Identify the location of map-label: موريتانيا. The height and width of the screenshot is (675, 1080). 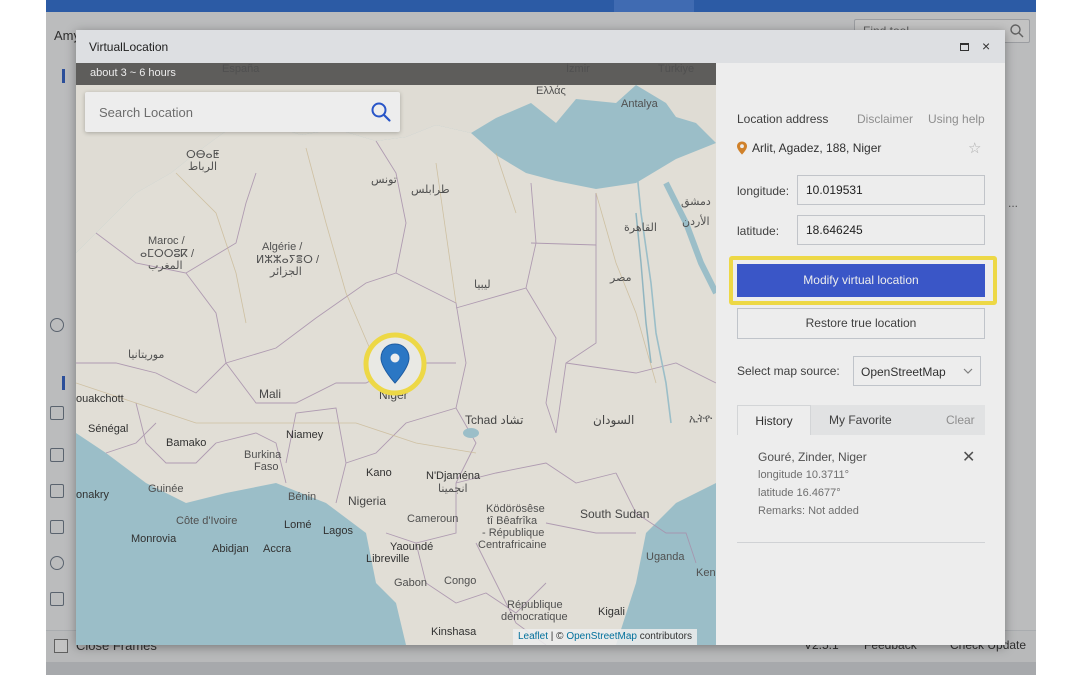
(146, 355).